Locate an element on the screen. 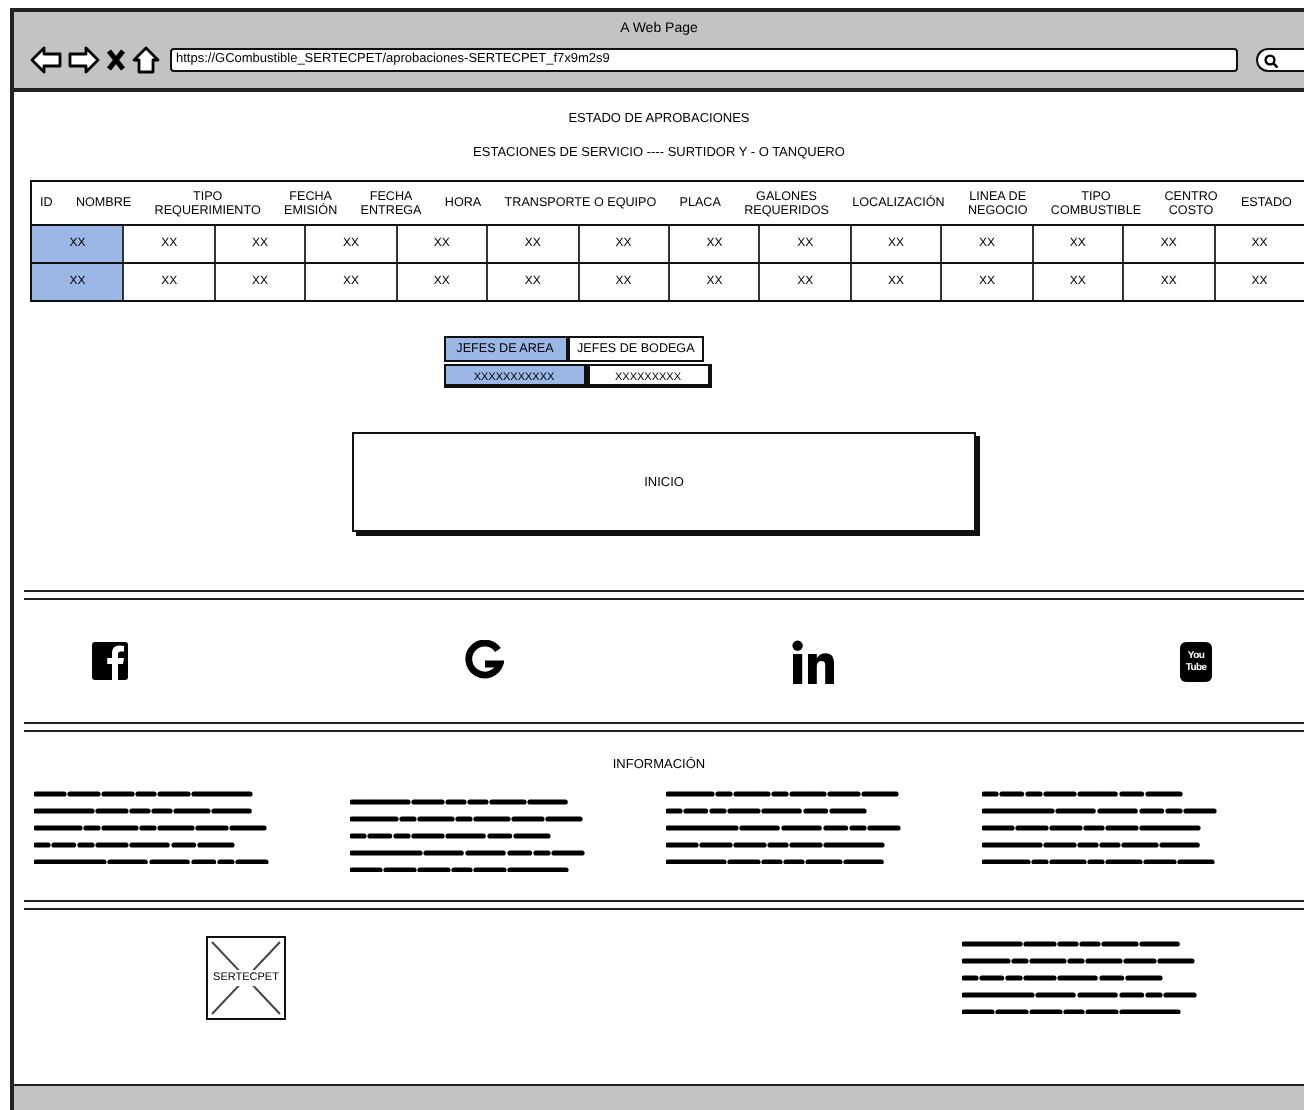 The height and width of the screenshot is (1110, 1304). search-field is located at coordinates (1280, 60).